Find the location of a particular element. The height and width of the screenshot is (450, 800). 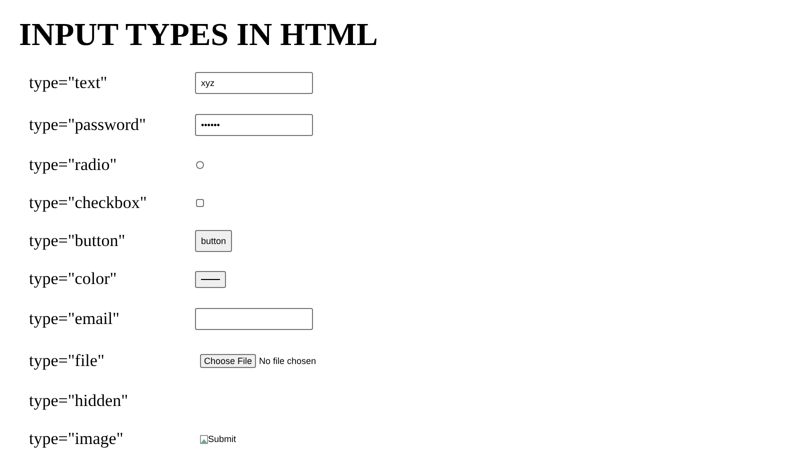

checkbox is located at coordinates (200, 203).